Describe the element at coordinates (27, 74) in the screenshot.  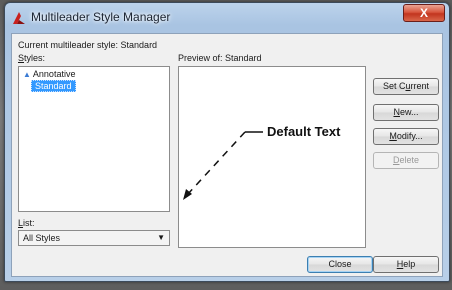
I see `annotative-triangle-icon: ▲` at that location.